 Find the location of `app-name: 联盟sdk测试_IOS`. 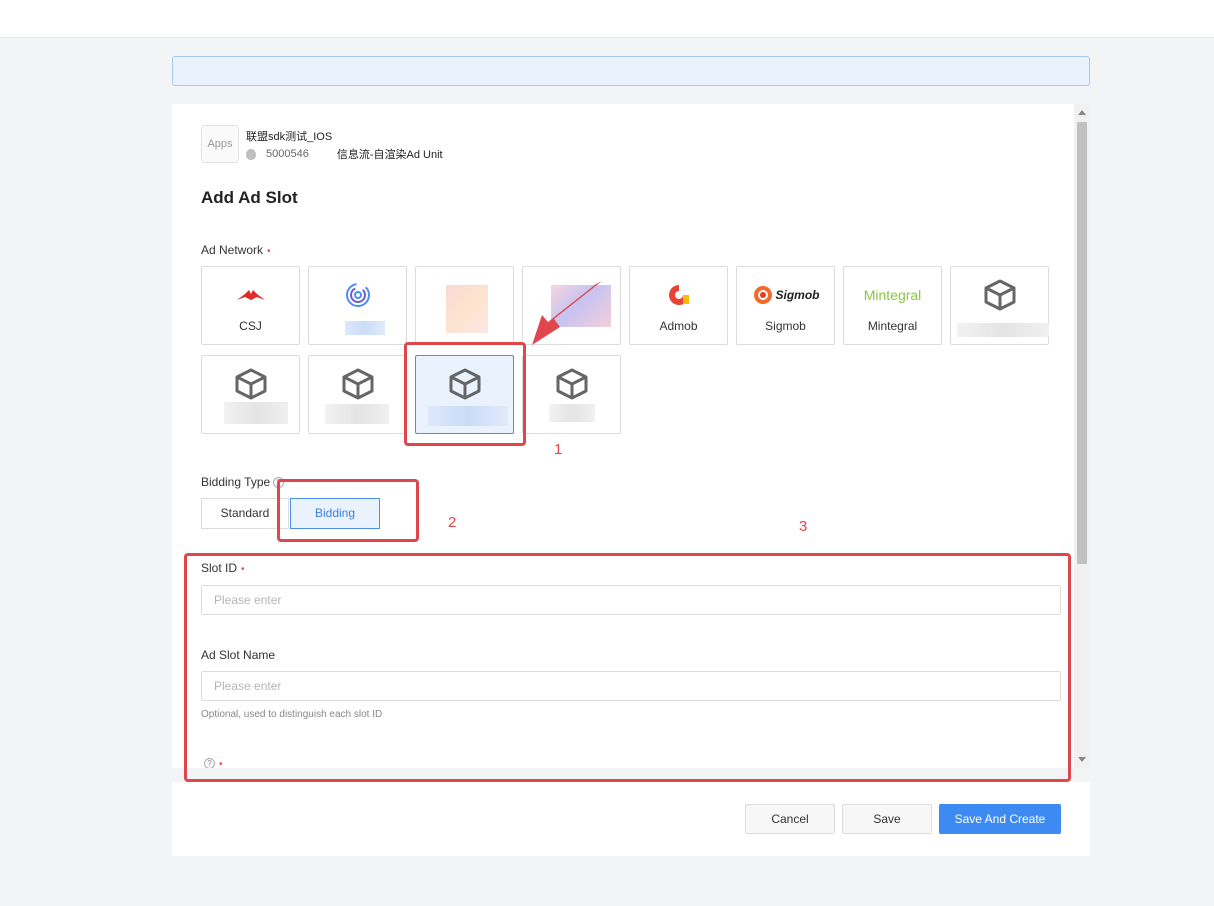

app-name: 联盟sdk测试_IOS is located at coordinates (289, 137).